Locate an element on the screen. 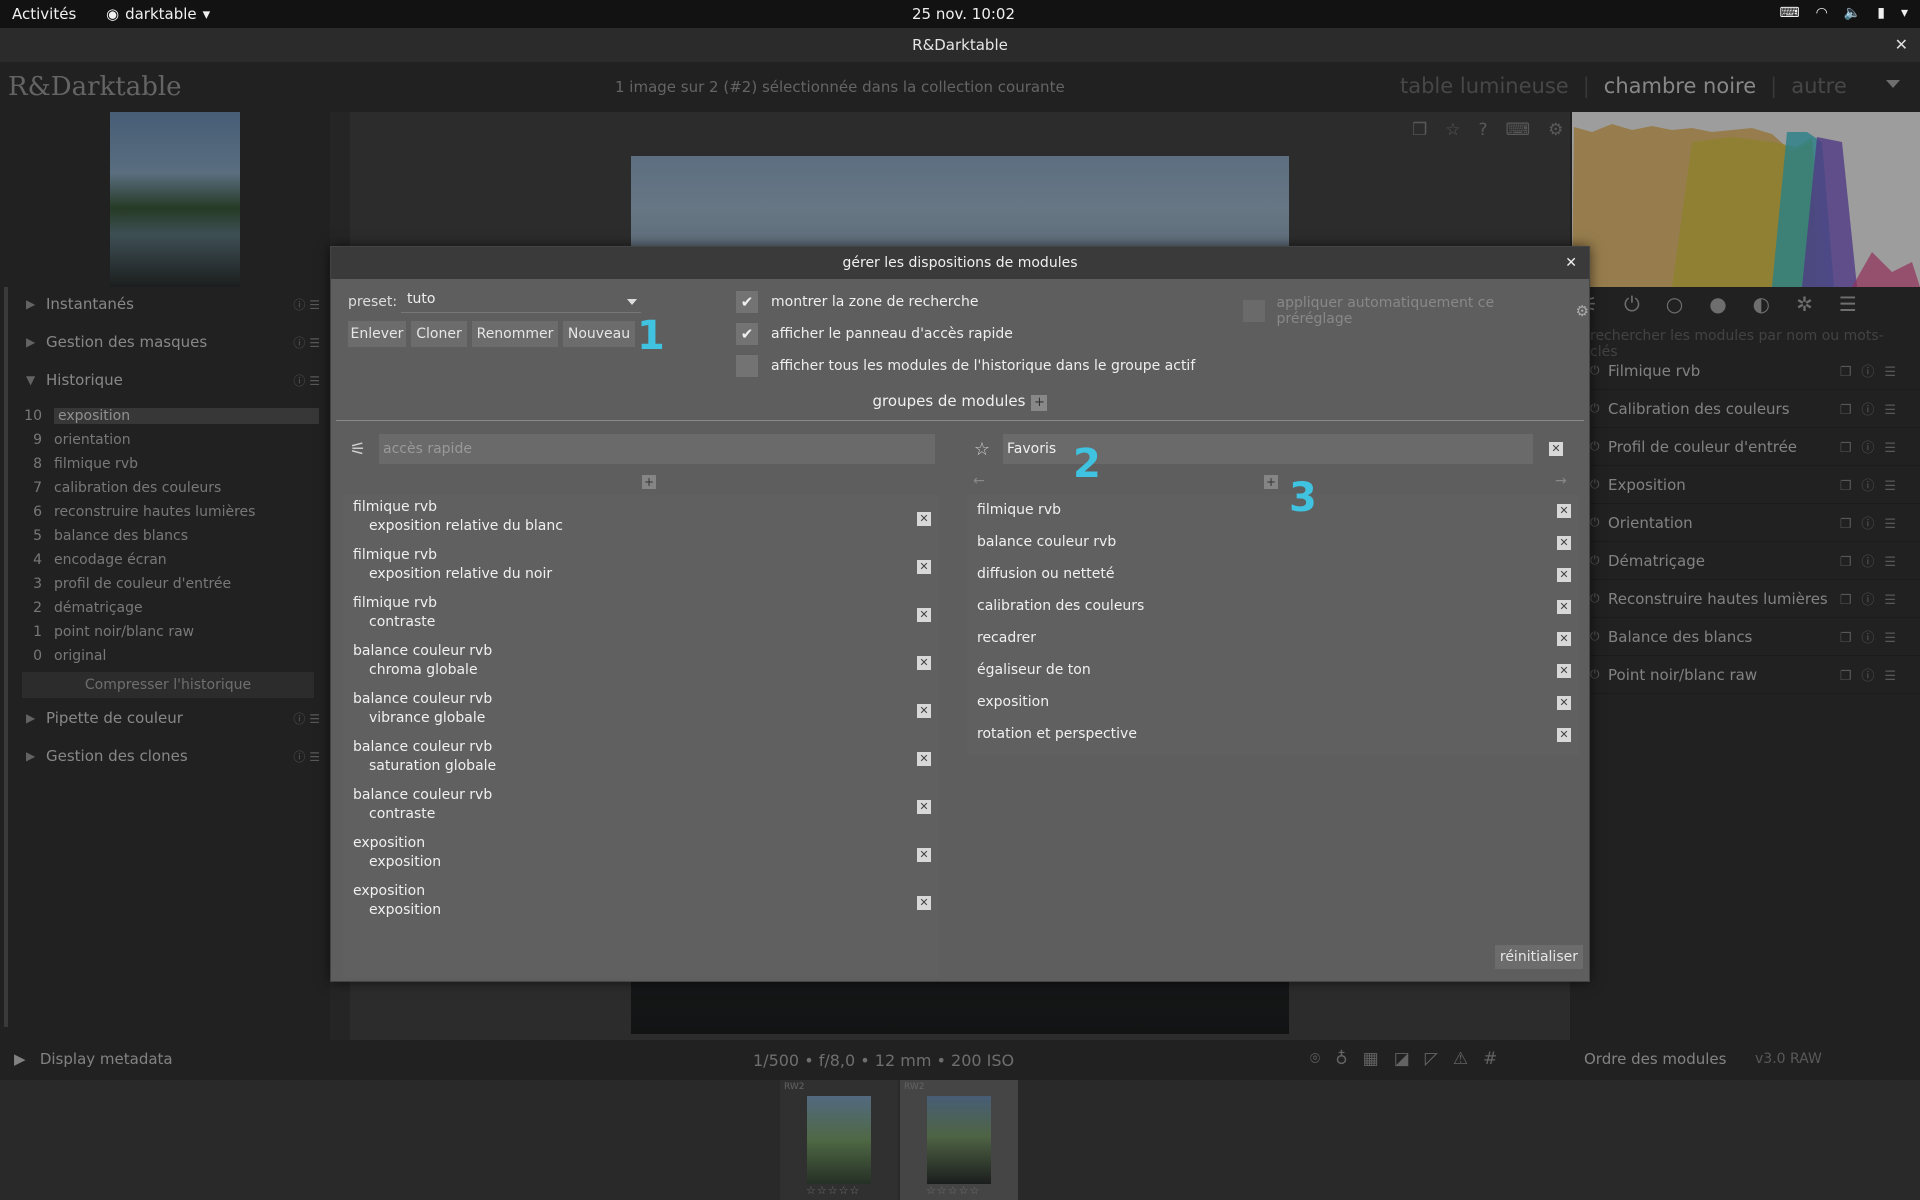 This screenshot has width=1920, height=1200. favorite-module-item: recadrer ✕ is located at coordinates (1273, 639).